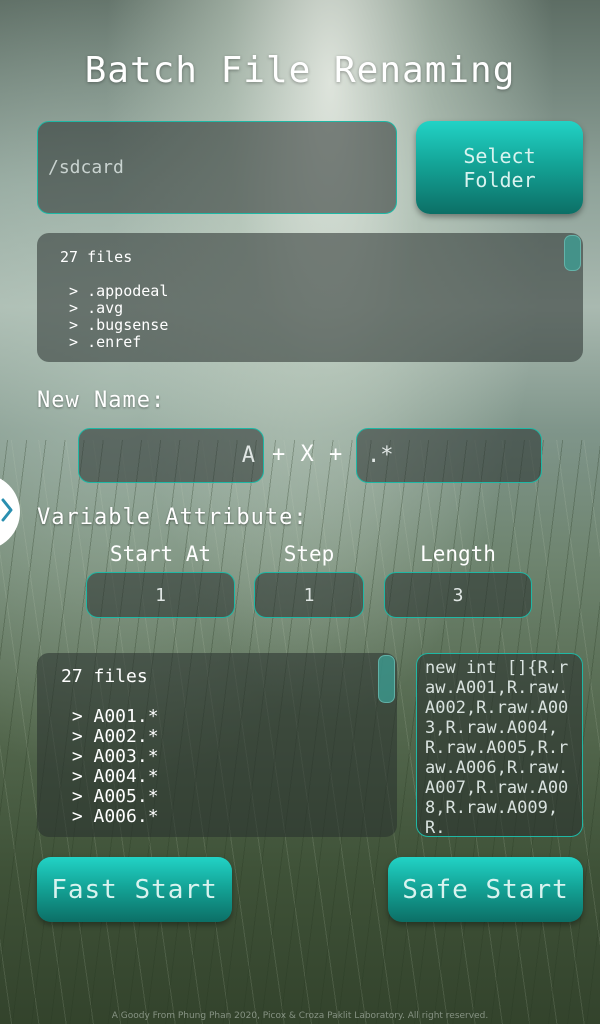 Image resolution: width=600 pixels, height=1024 pixels. Describe the element at coordinates (110, 716) in the screenshot. I see `list-item: > A001.*` at that location.